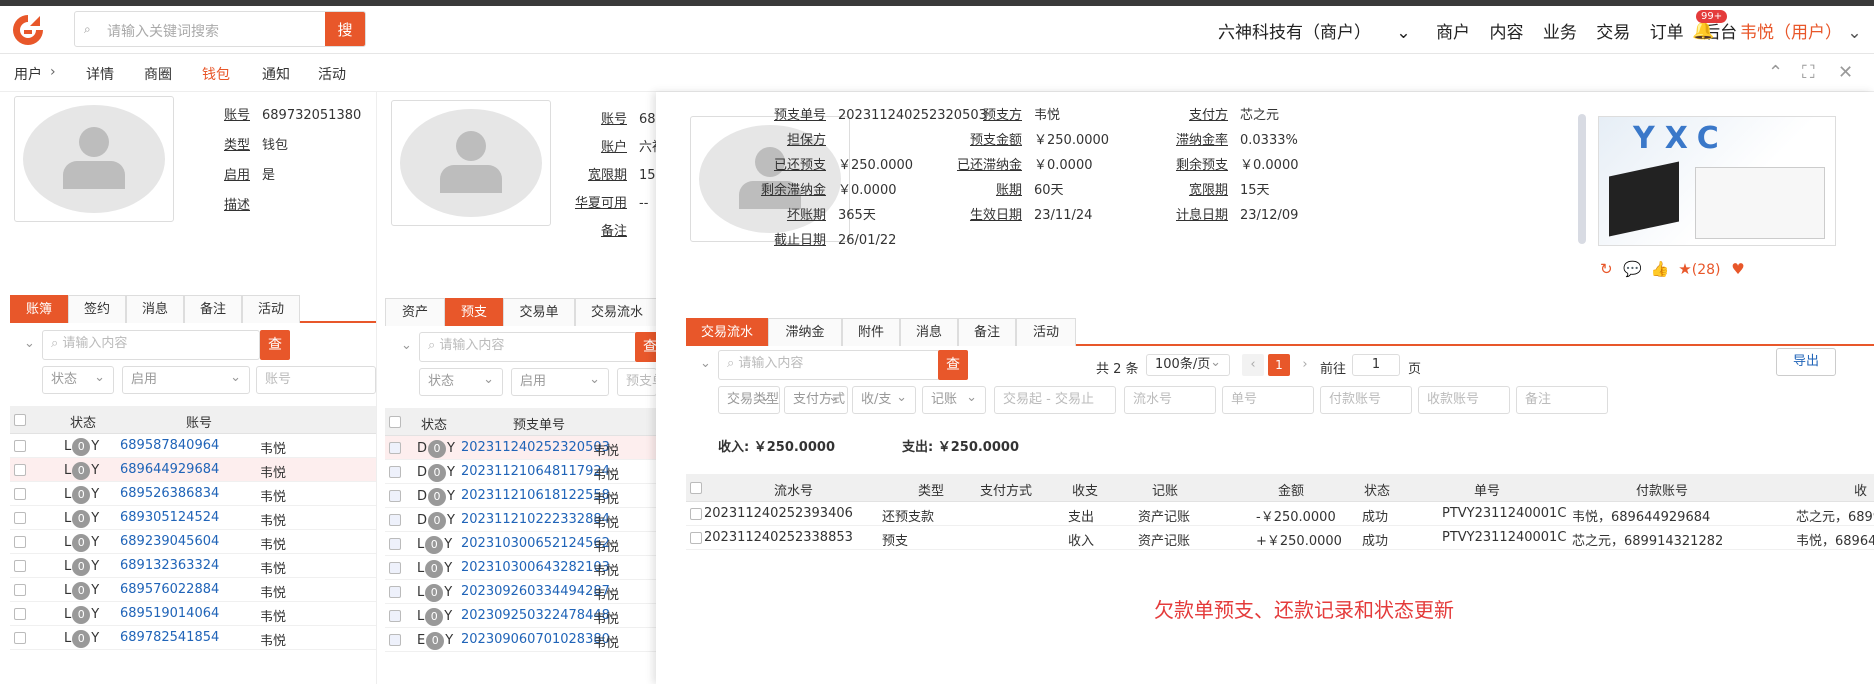 The width and height of the screenshot is (1874, 684). Describe the element at coordinates (213, 309) in the screenshot. I see `tab-remark: 备注` at that location.